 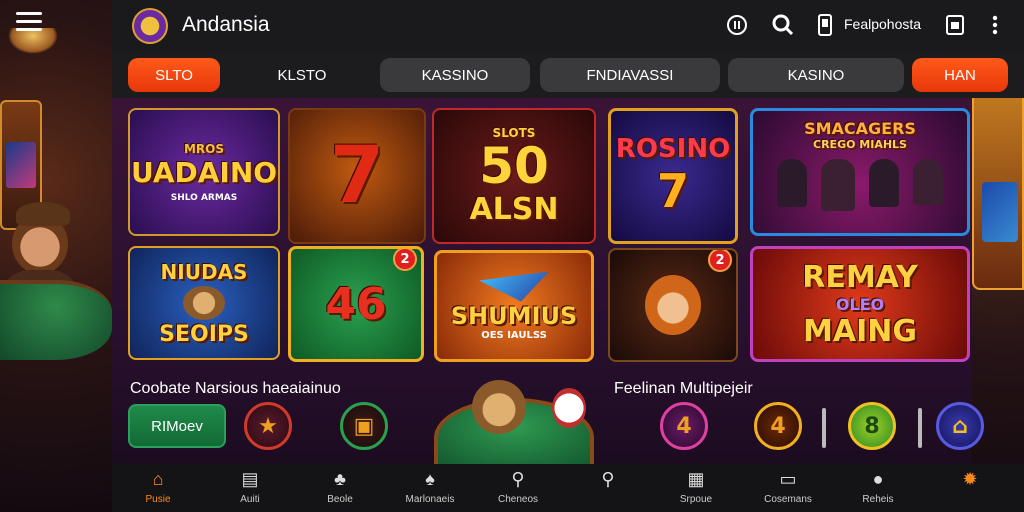 I want to click on nav-item-srpoue: ▦ Srpoue, so click(x=696, y=489).